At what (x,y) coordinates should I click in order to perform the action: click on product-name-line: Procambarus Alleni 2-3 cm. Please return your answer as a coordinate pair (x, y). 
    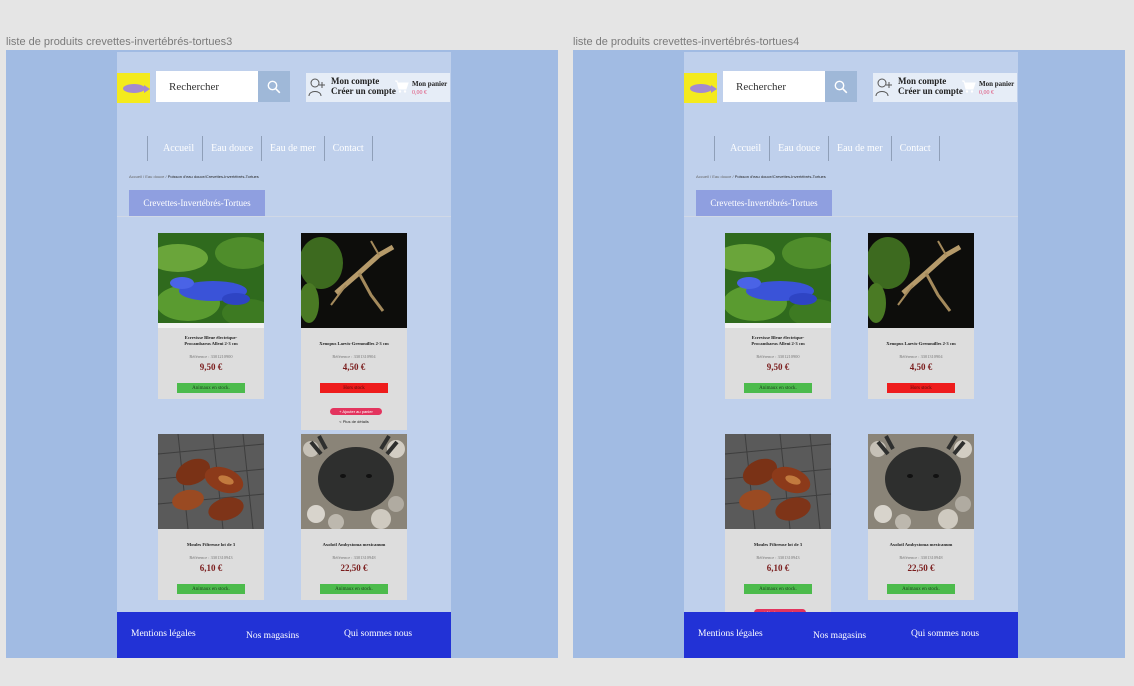
    Looking at the image, I should click on (211, 343).